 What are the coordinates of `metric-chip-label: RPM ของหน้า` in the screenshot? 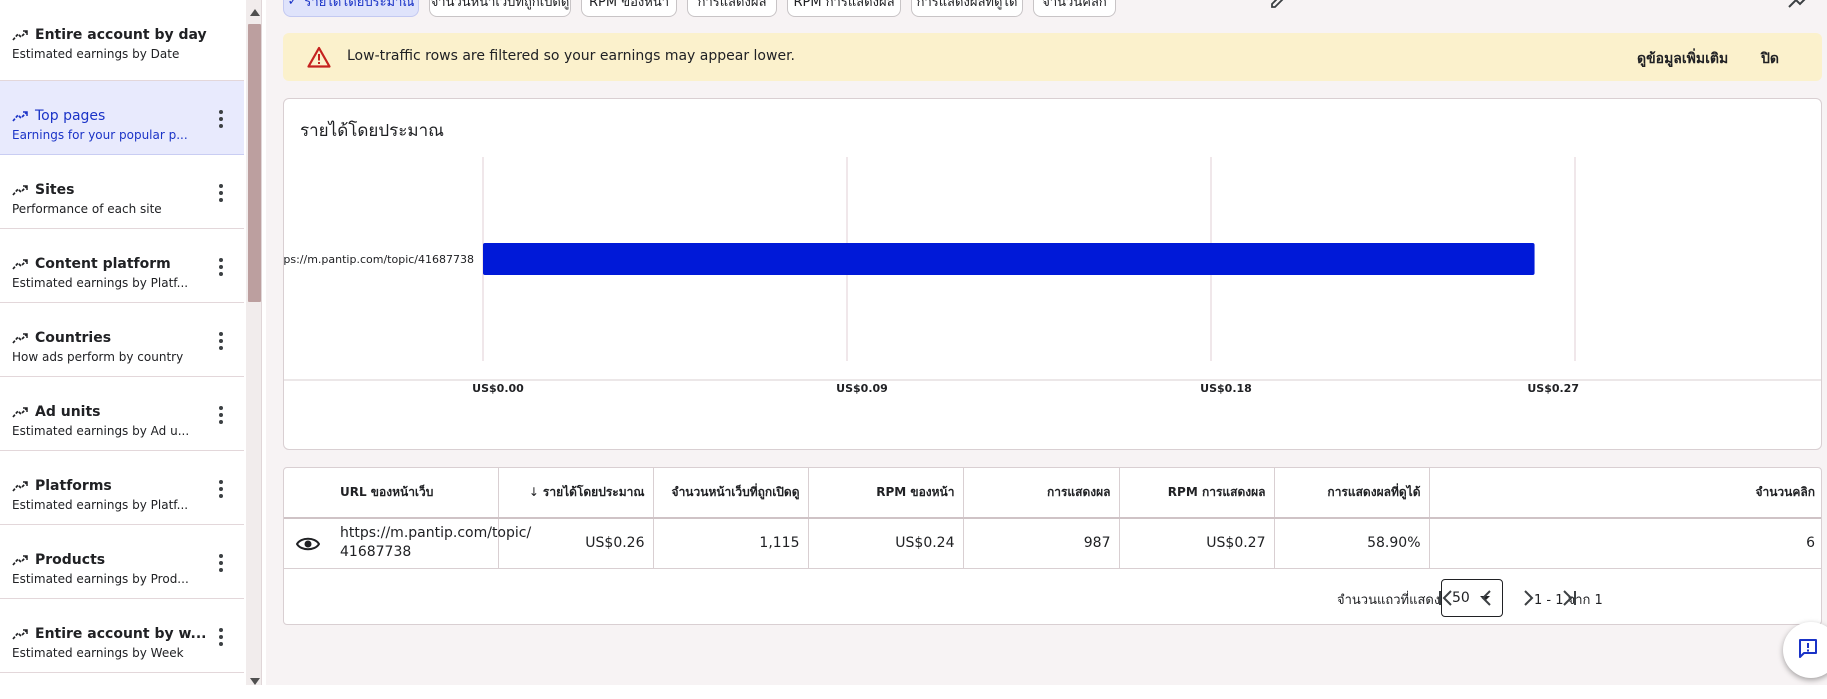 It's located at (629, 5).